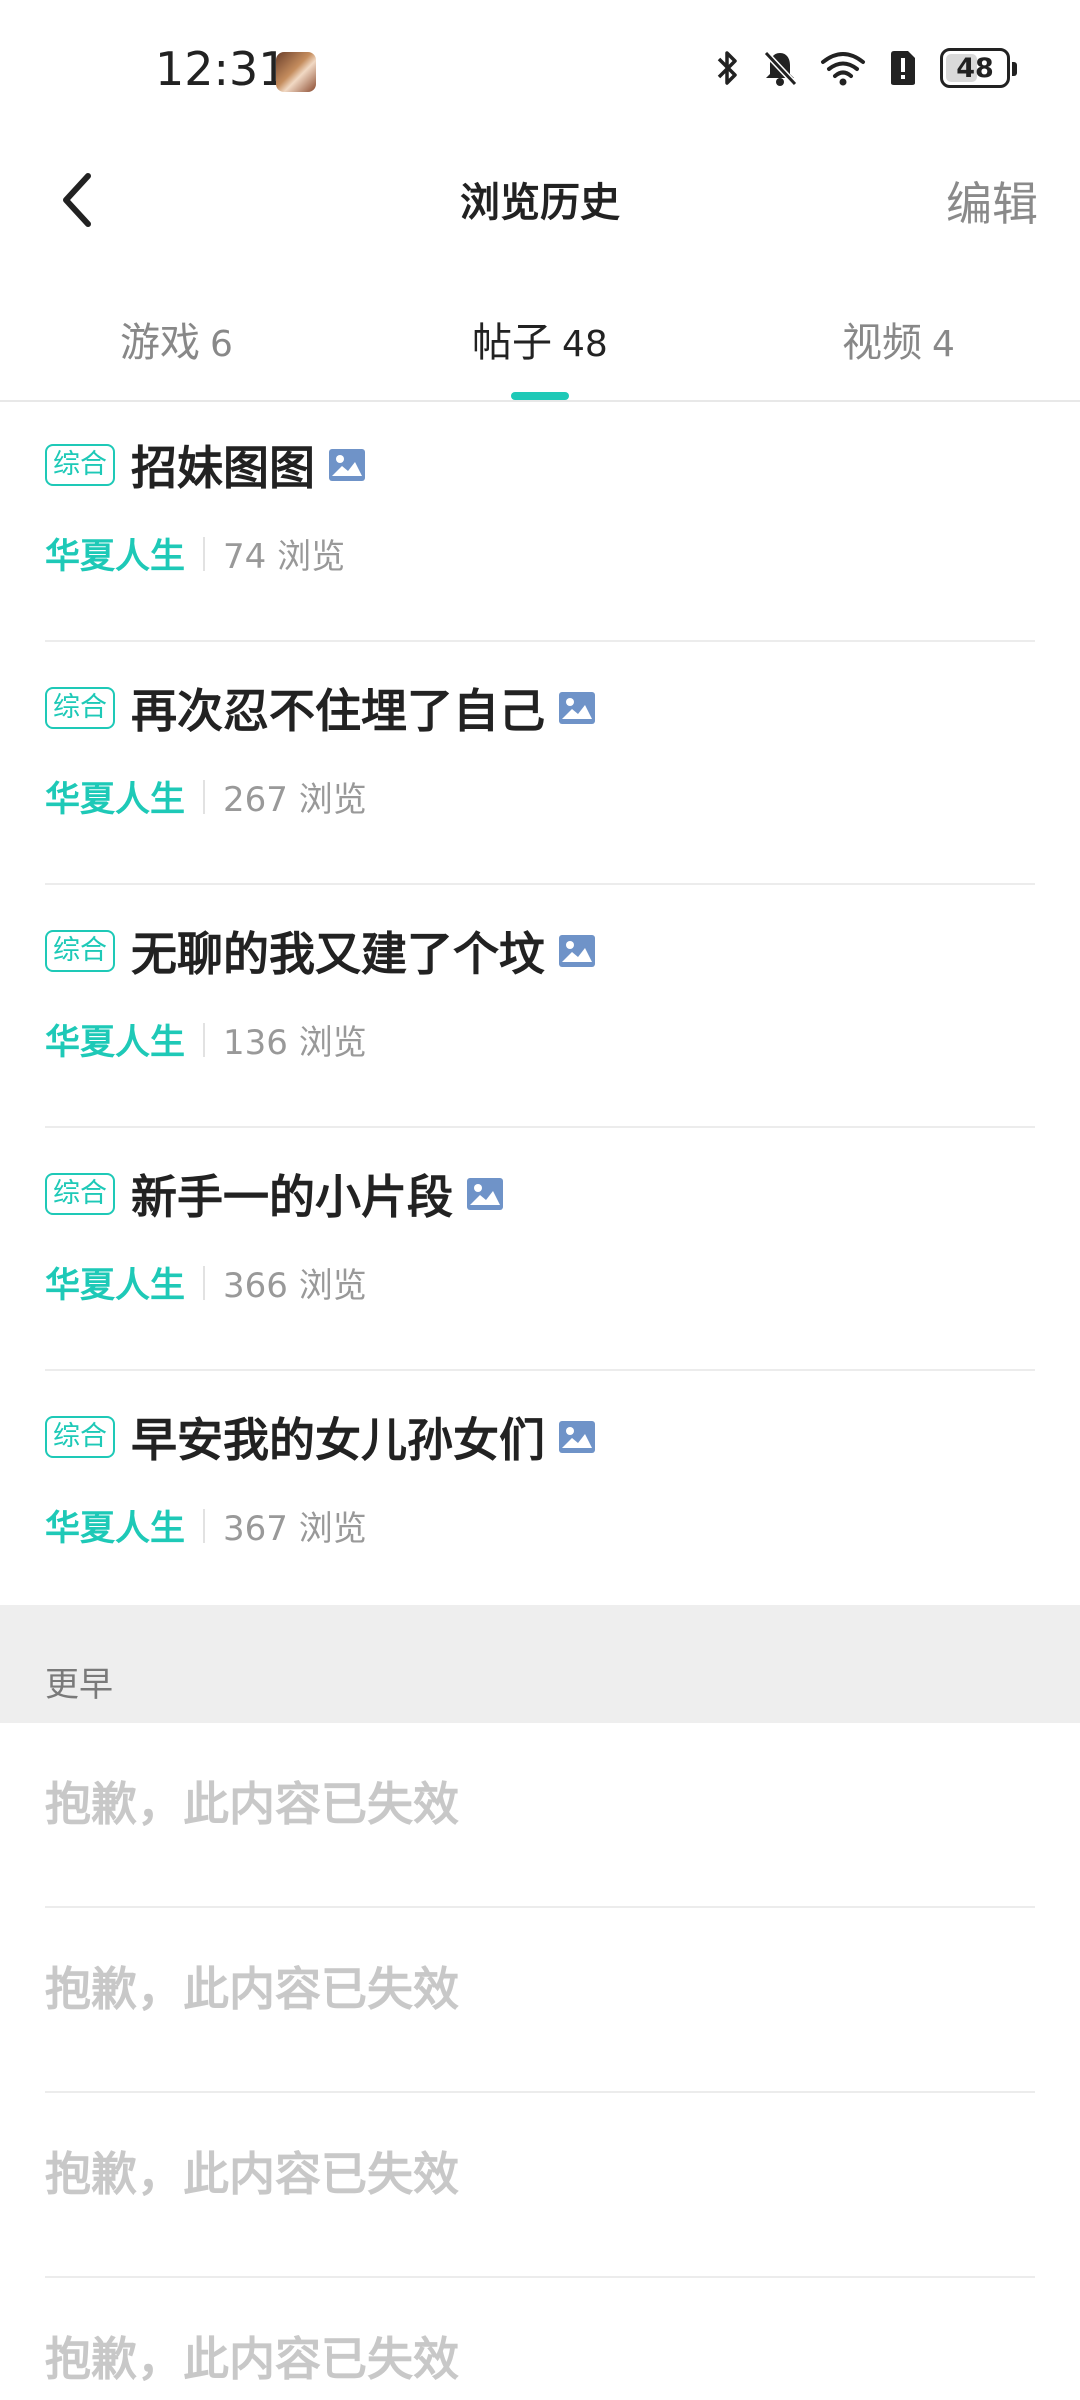 This screenshot has width=1080, height=2400. Describe the element at coordinates (780, 68) in the screenshot. I see `bell-off-icon` at that location.